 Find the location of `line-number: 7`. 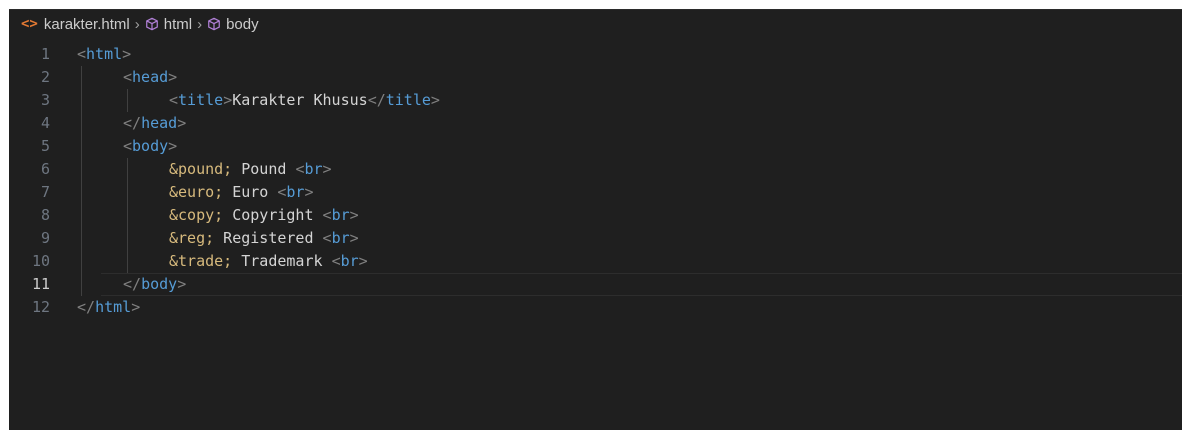

line-number: 7 is located at coordinates (45, 192).